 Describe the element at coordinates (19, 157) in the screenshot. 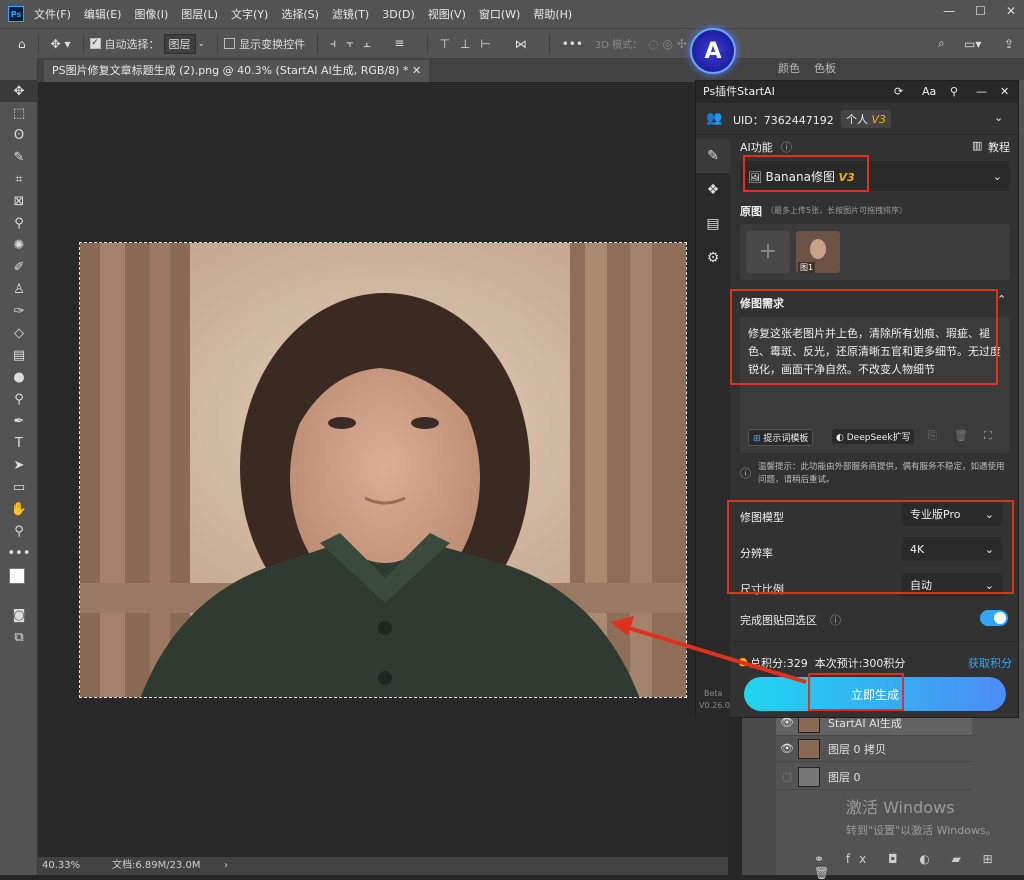

I see `quick-select-icon: ✎` at that location.